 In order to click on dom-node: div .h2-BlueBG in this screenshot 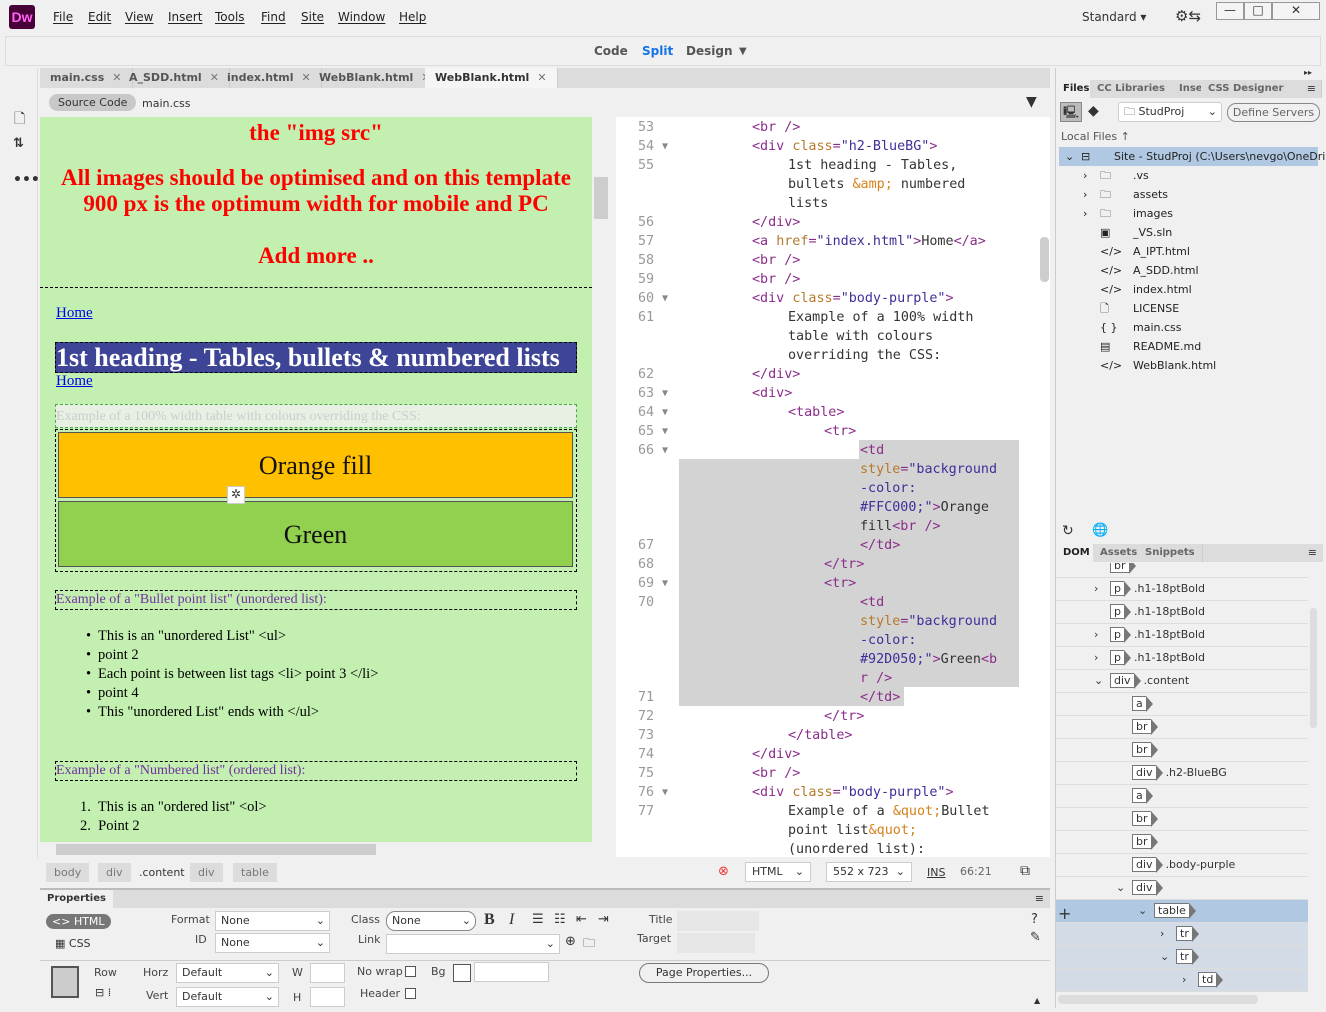, I will do `click(1182, 773)`.